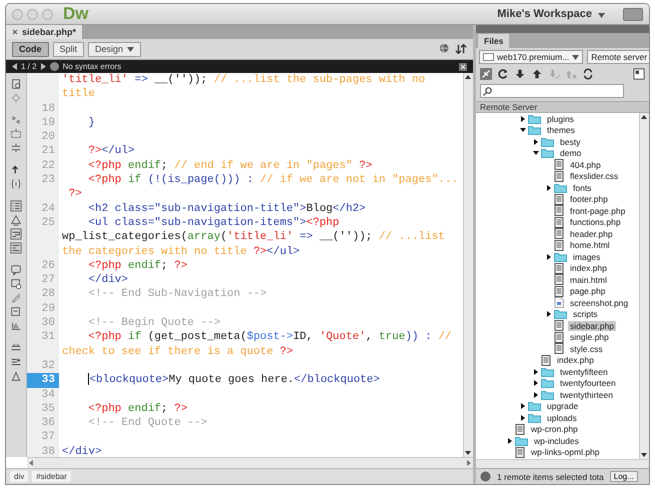  Describe the element at coordinates (75, 194) in the screenshot. I see `code-line: ?>` at that location.